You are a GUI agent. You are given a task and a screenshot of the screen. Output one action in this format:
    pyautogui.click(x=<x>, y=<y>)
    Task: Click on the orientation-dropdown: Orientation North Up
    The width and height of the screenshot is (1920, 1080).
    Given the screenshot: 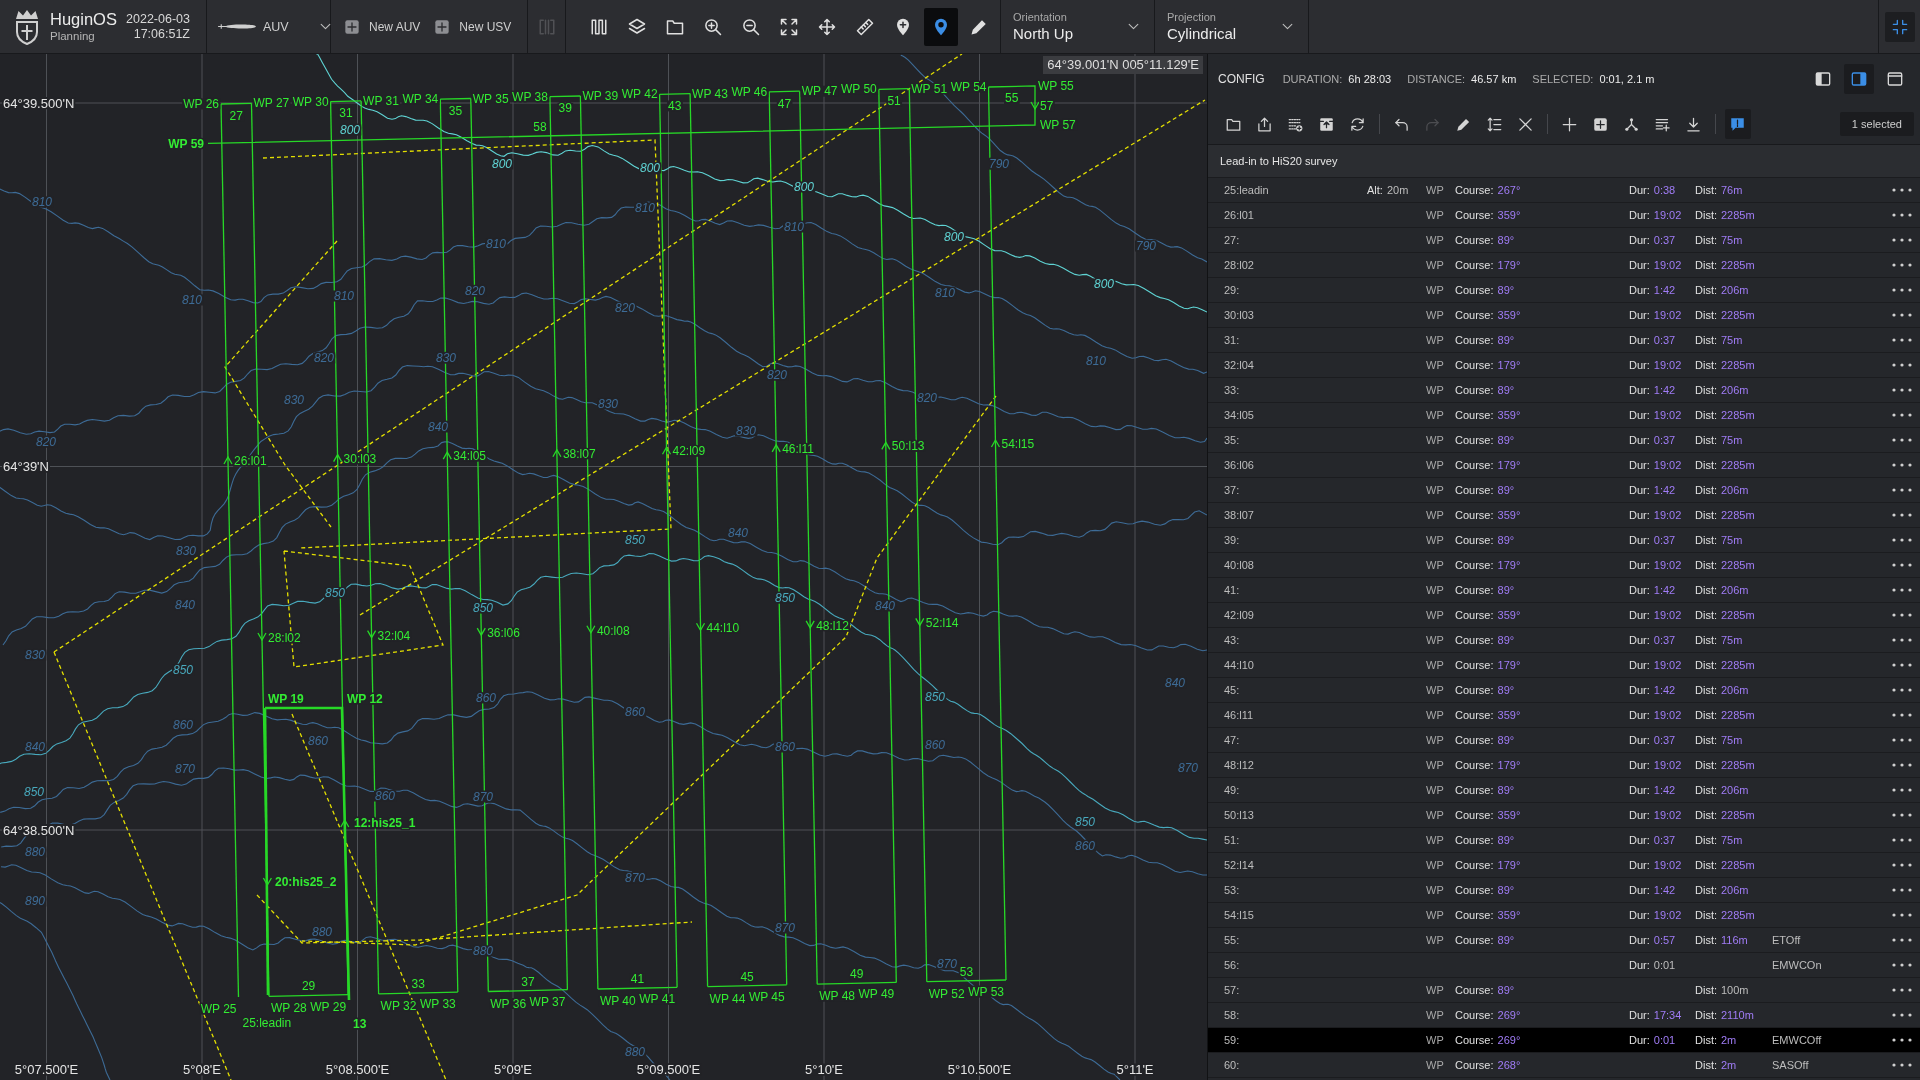 What is the action you would take?
    pyautogui.click(x=1078, y=26)
    